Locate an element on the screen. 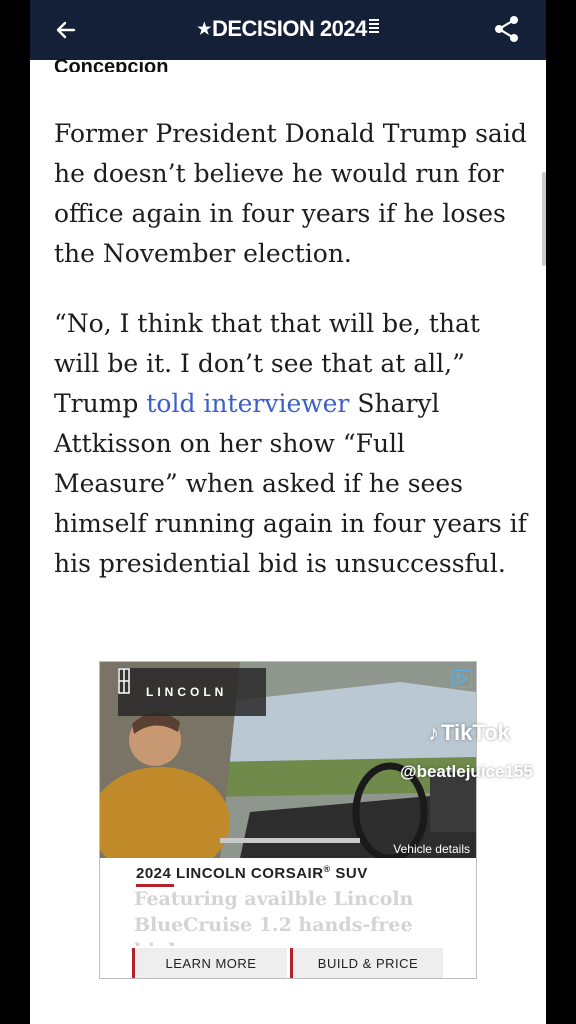 Image resolution: width=576 pixels, height=1024 pixels. told-interviewer-link: told interviewer is located at coordinates (247, 403).